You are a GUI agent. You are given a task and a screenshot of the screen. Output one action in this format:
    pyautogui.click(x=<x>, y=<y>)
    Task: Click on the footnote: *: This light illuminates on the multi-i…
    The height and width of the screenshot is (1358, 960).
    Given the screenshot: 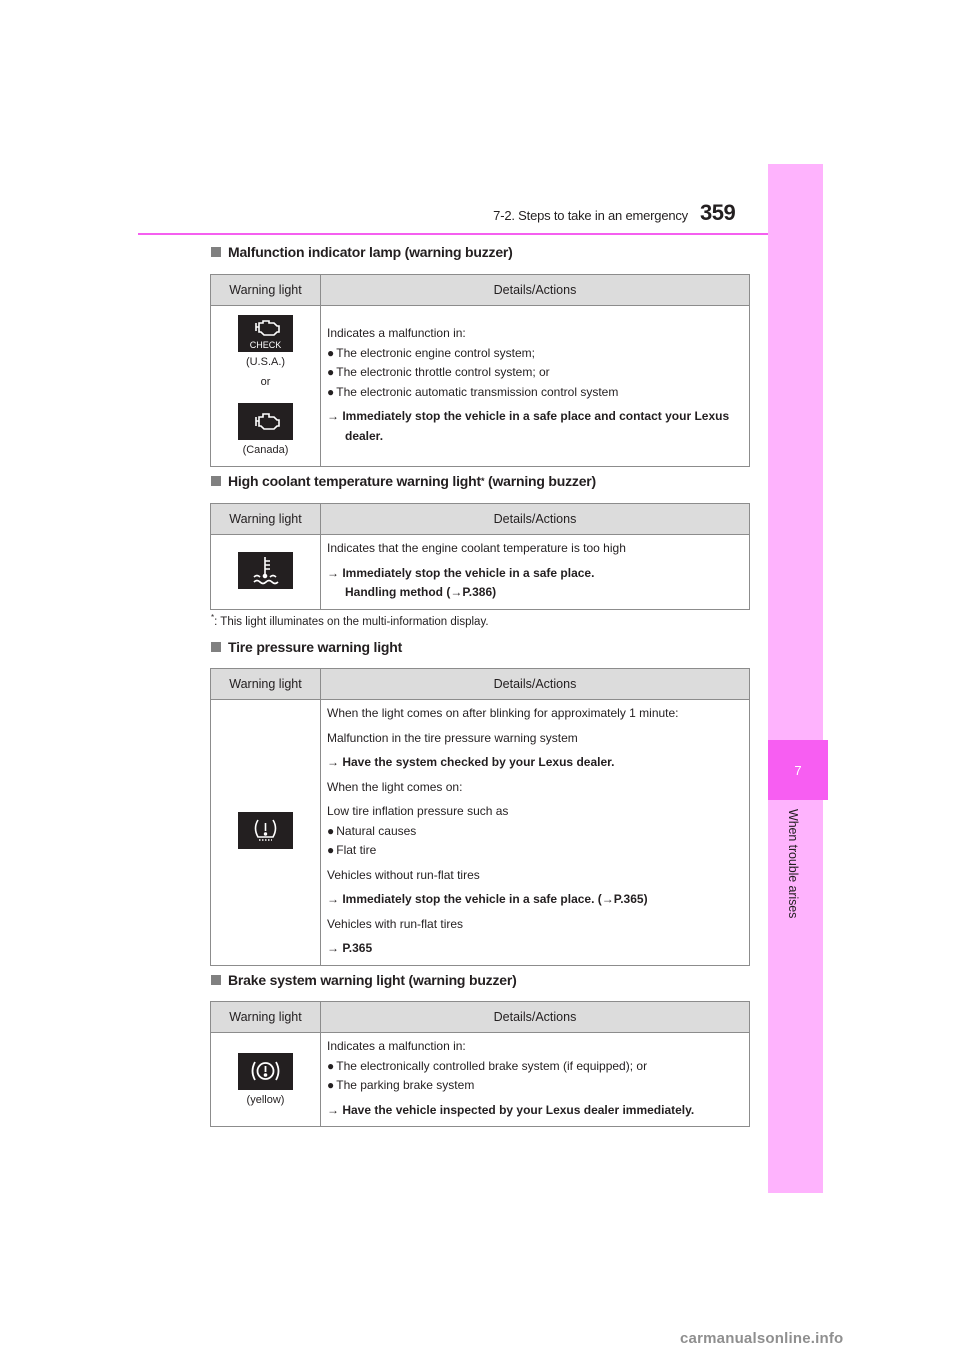 What is the action you would take?
    pyautogui.click(x=350, y=620)
    